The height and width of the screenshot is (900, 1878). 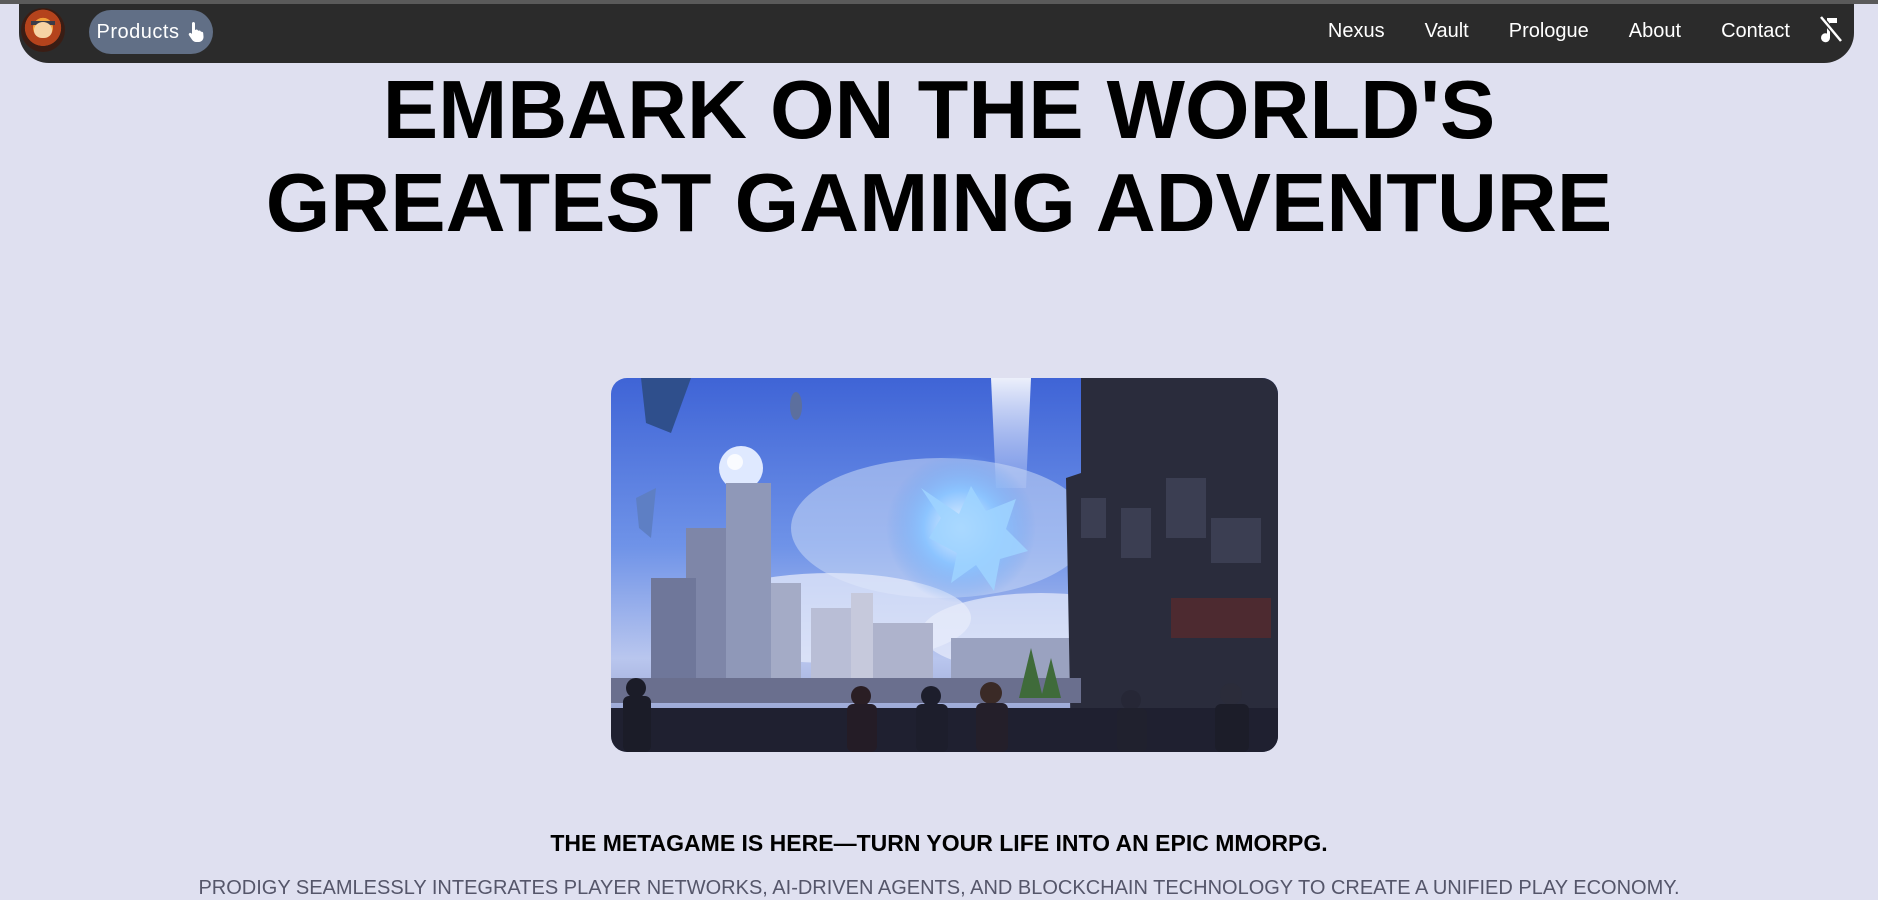 I want to click on hero-title-line-1: EMBARK ON THE WORLD'S, so click(x=939, y=109).